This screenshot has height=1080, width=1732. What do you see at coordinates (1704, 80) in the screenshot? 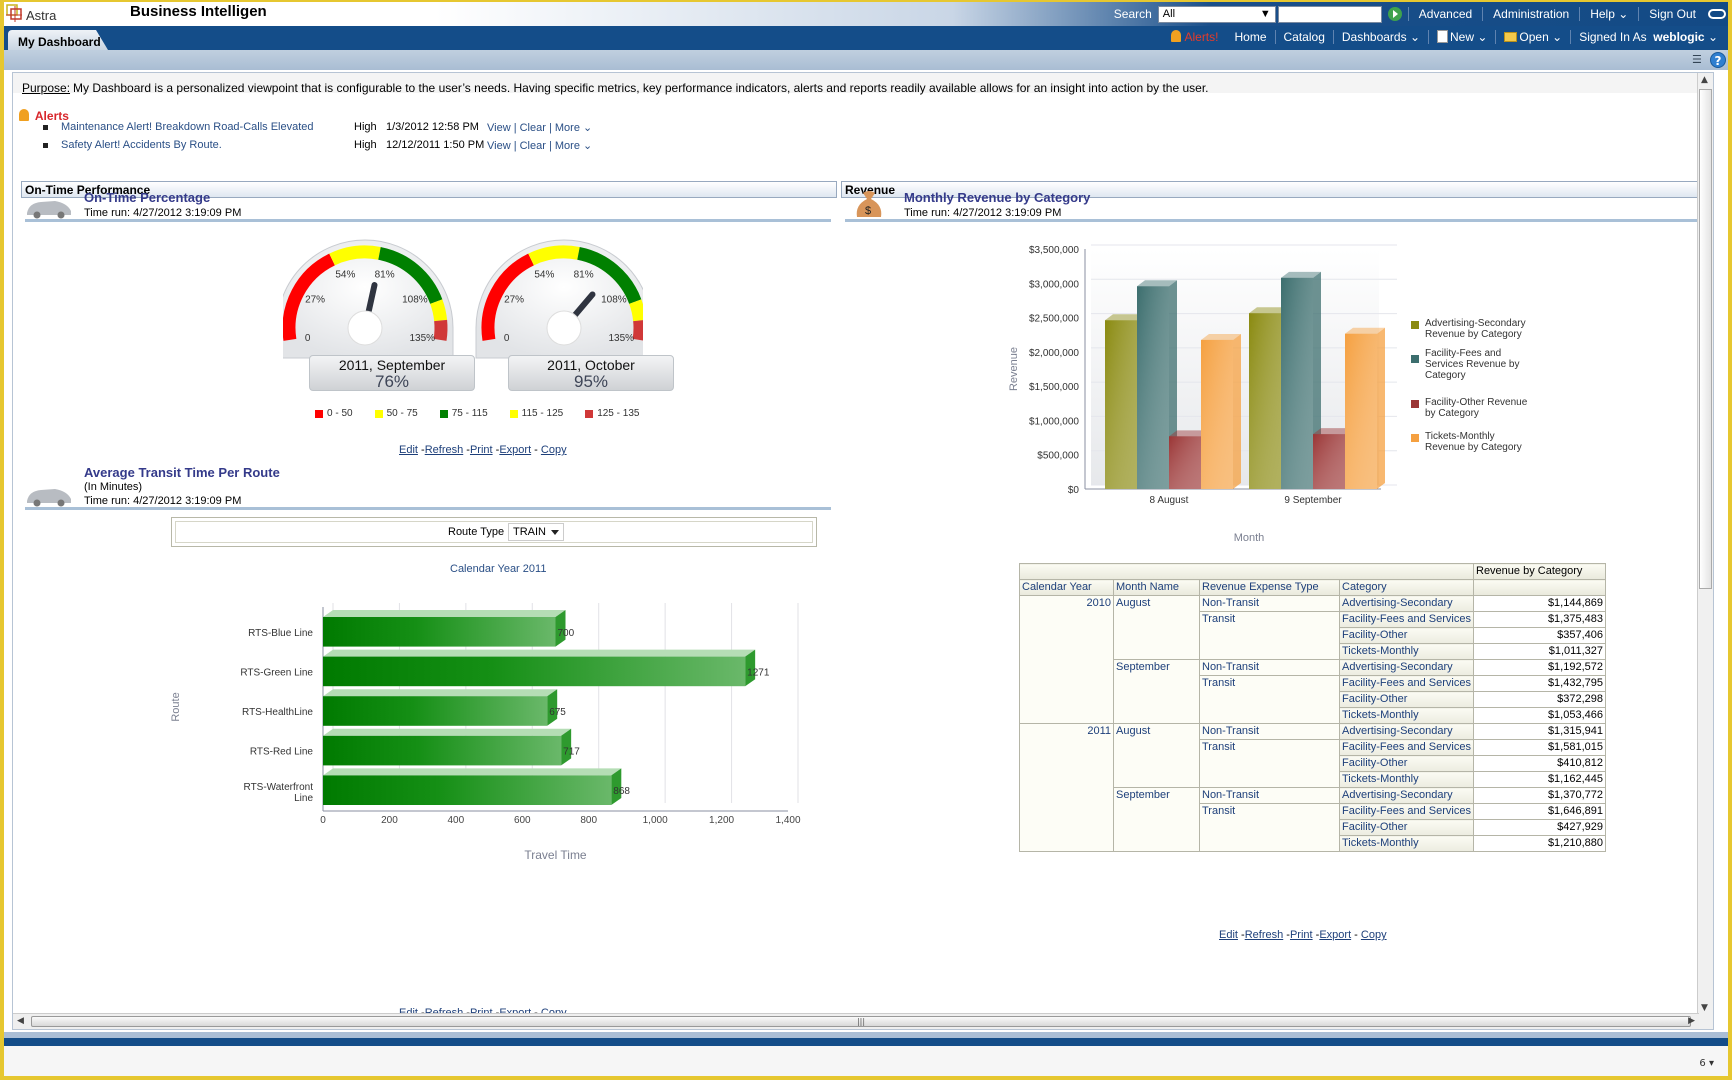
I see `scroll-up-icon: ▲` at bounding box center [1704, 80].